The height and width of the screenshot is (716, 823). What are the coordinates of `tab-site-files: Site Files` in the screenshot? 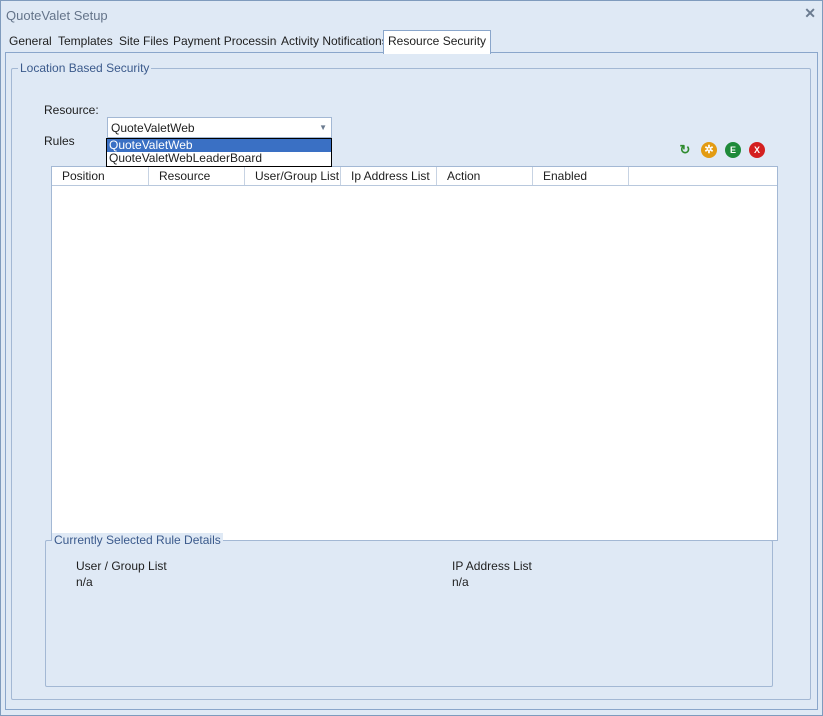 It's located at (144, 41).